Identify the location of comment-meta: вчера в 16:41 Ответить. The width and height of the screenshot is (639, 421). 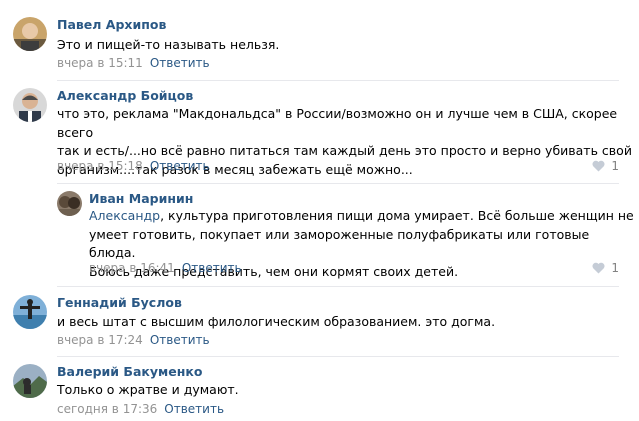
(165, 268).